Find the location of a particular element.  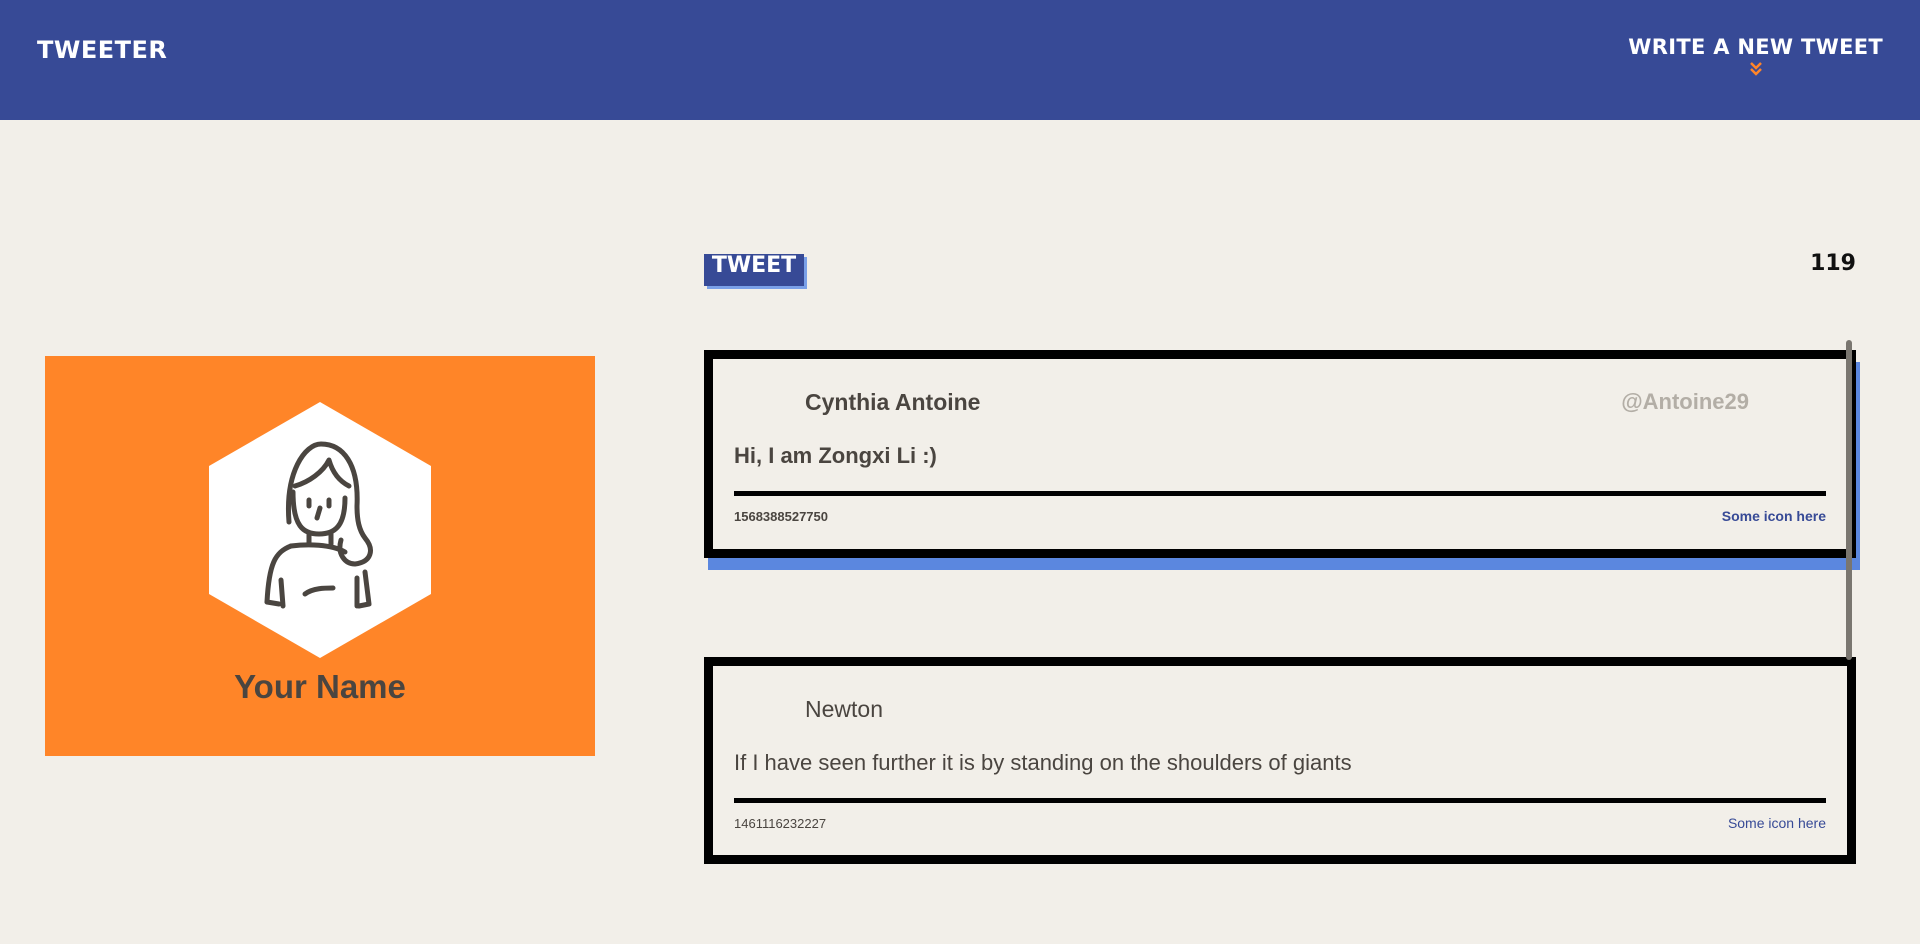

profile-name: Your Name is located at coordinates (320, 686).